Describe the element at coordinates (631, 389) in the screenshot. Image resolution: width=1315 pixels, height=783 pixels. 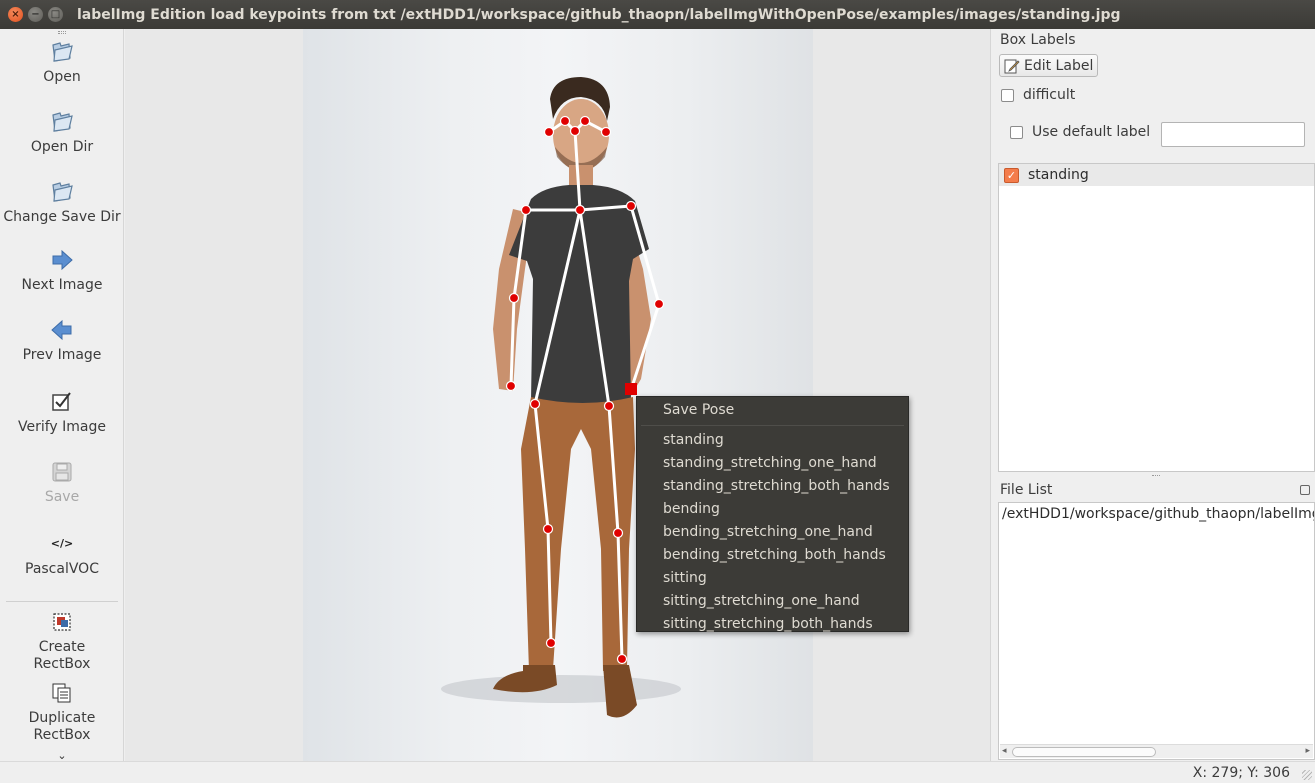
I see `keypoint-left-wrist-selected` at that location.